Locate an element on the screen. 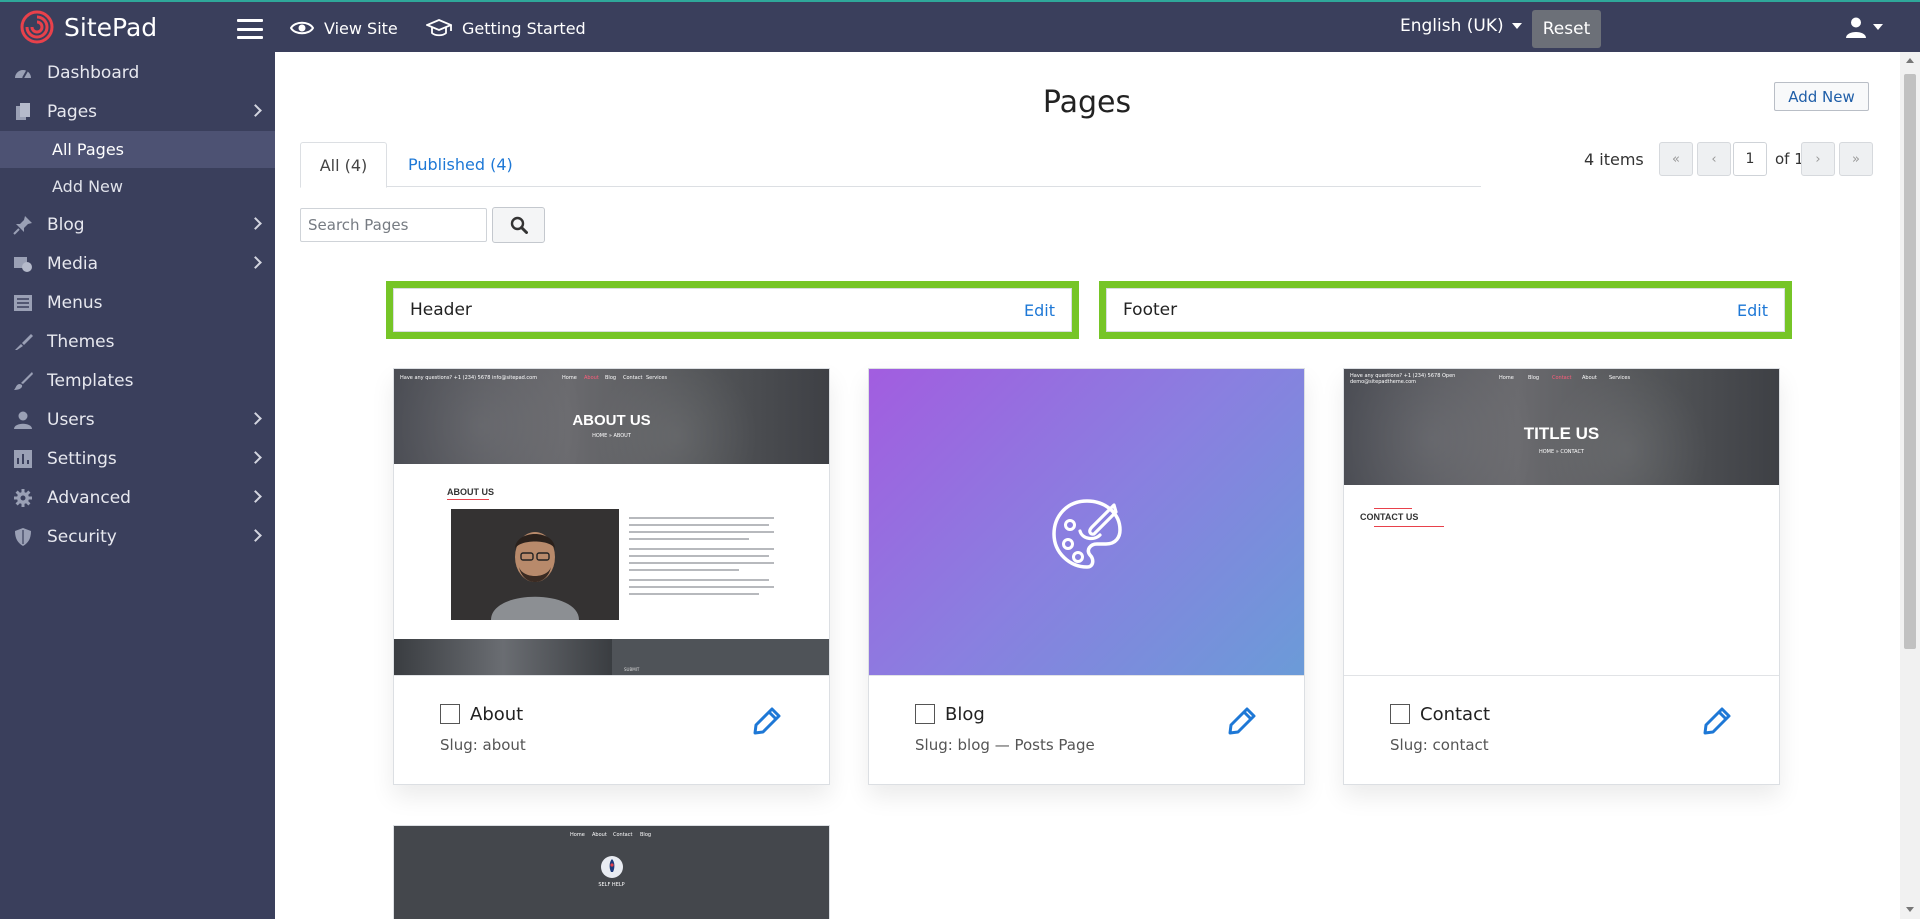 The image size is (1920, 919). view-site-label: View Site is located at coordinates (361, 28).